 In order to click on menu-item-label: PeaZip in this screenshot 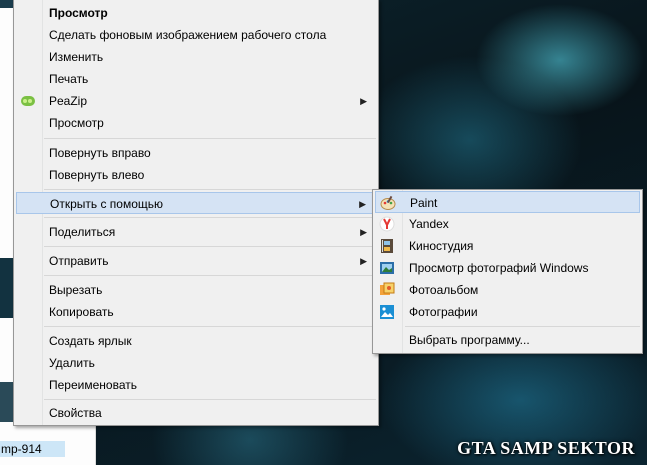, I will do `click(68, 101)`.